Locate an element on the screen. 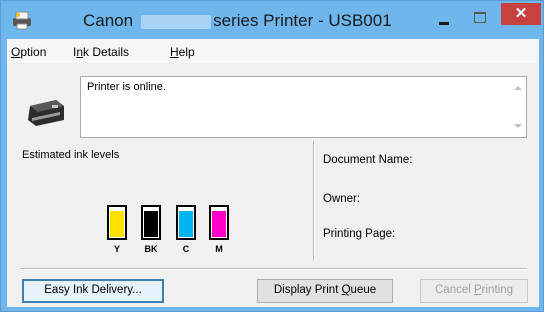 The image size is (546, 314). menu-help: Help is located at coordinates (182, 52).